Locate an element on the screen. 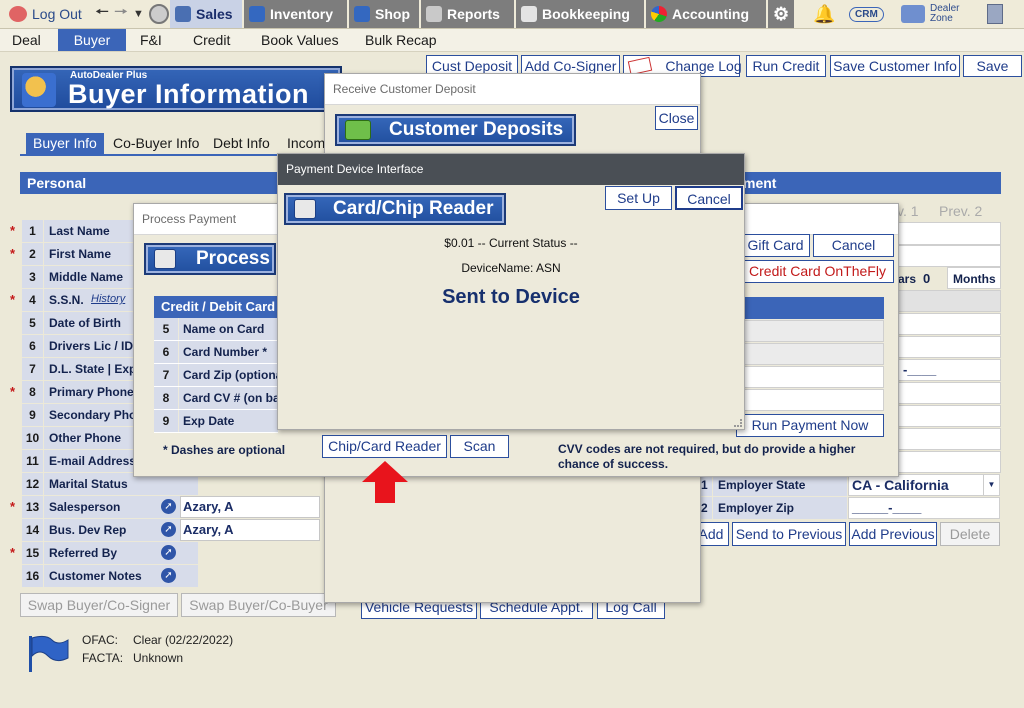 The image size is (1024, 708). device-name: DeviceName: ASN is located at coordinates (511, 268).